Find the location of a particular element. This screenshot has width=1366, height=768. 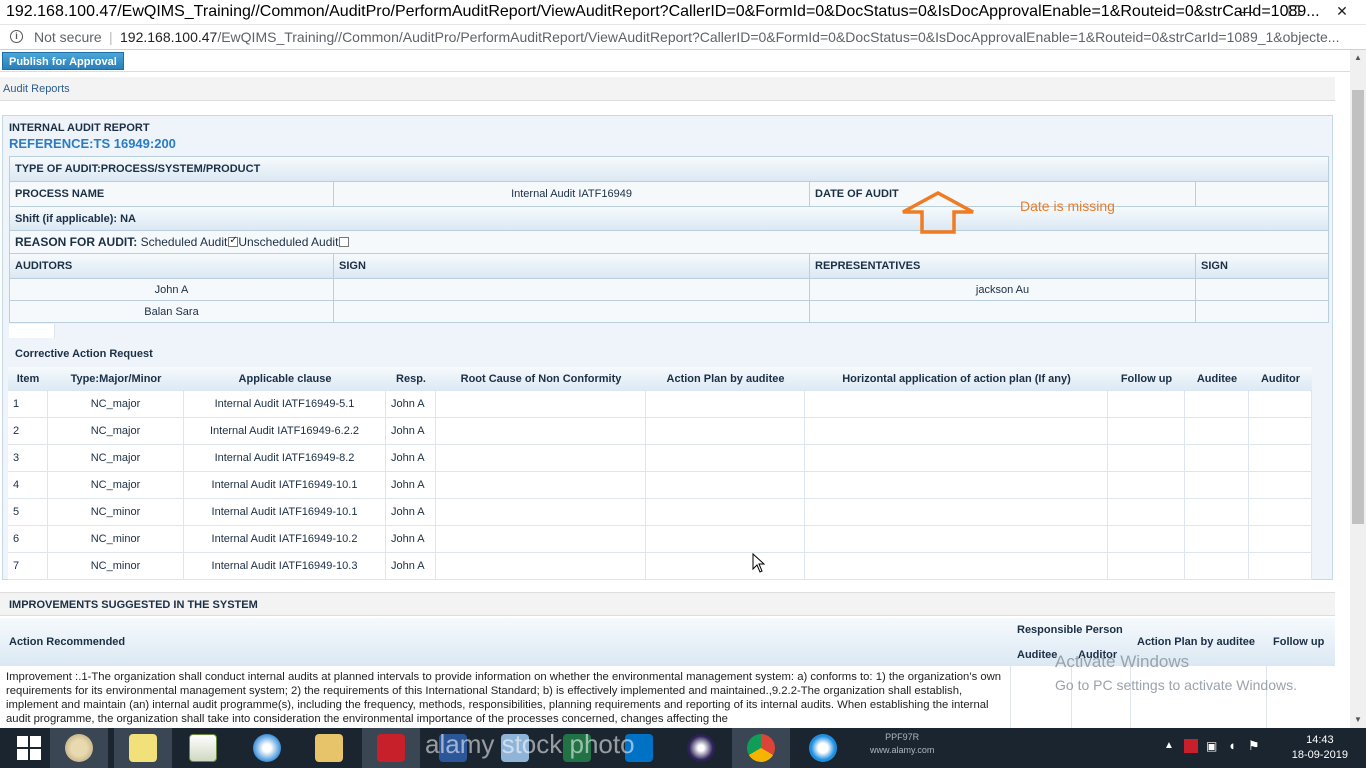

network-icon: ▣ is located at coordinates (1211, 746).